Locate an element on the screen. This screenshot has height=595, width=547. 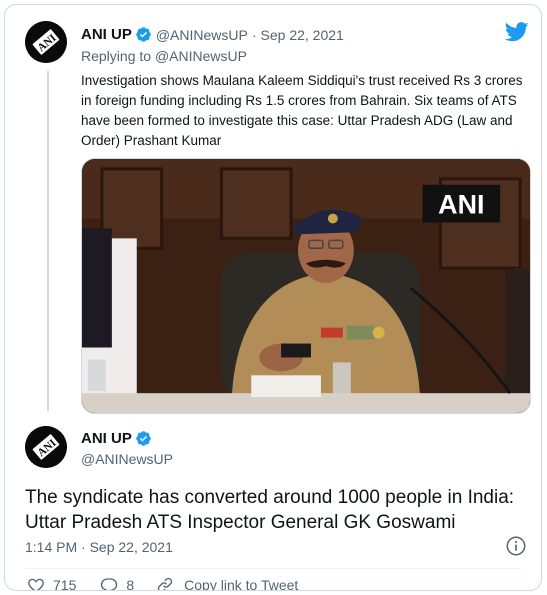
media-watermark: ANI is located at coordinates (461, 205).